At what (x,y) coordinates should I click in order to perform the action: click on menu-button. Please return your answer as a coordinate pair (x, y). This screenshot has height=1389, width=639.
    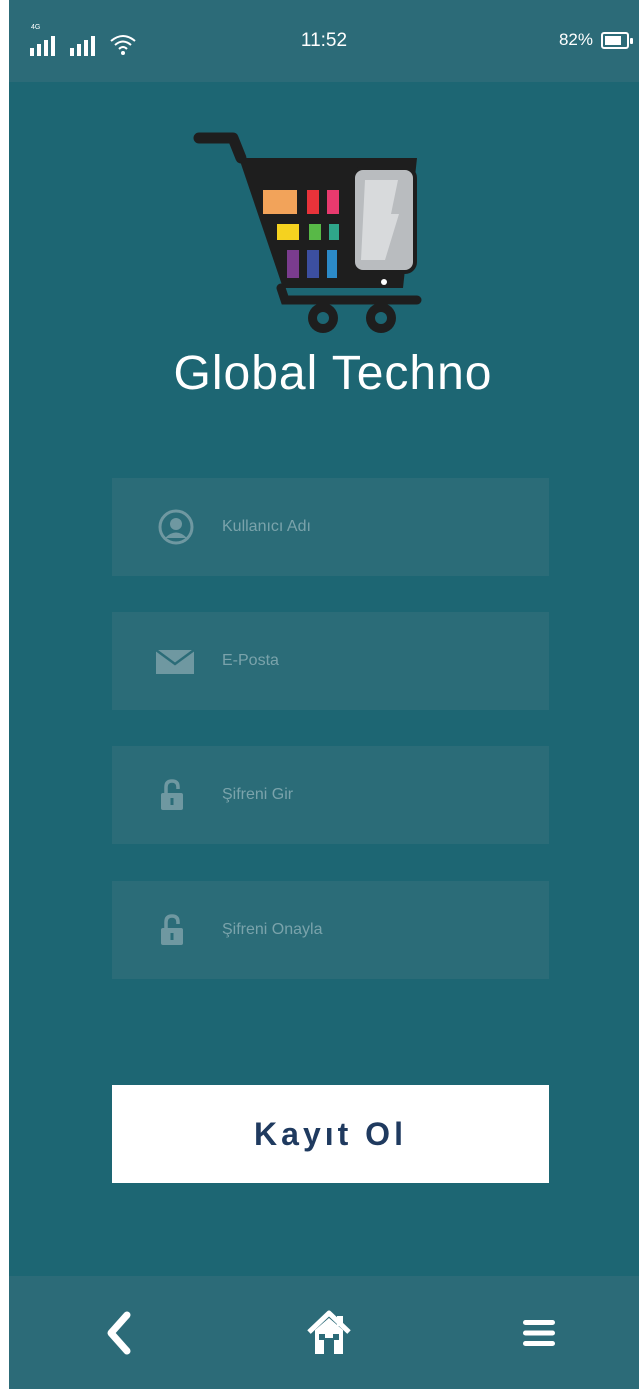
    Looking at the image, I should click on (539, 1332).